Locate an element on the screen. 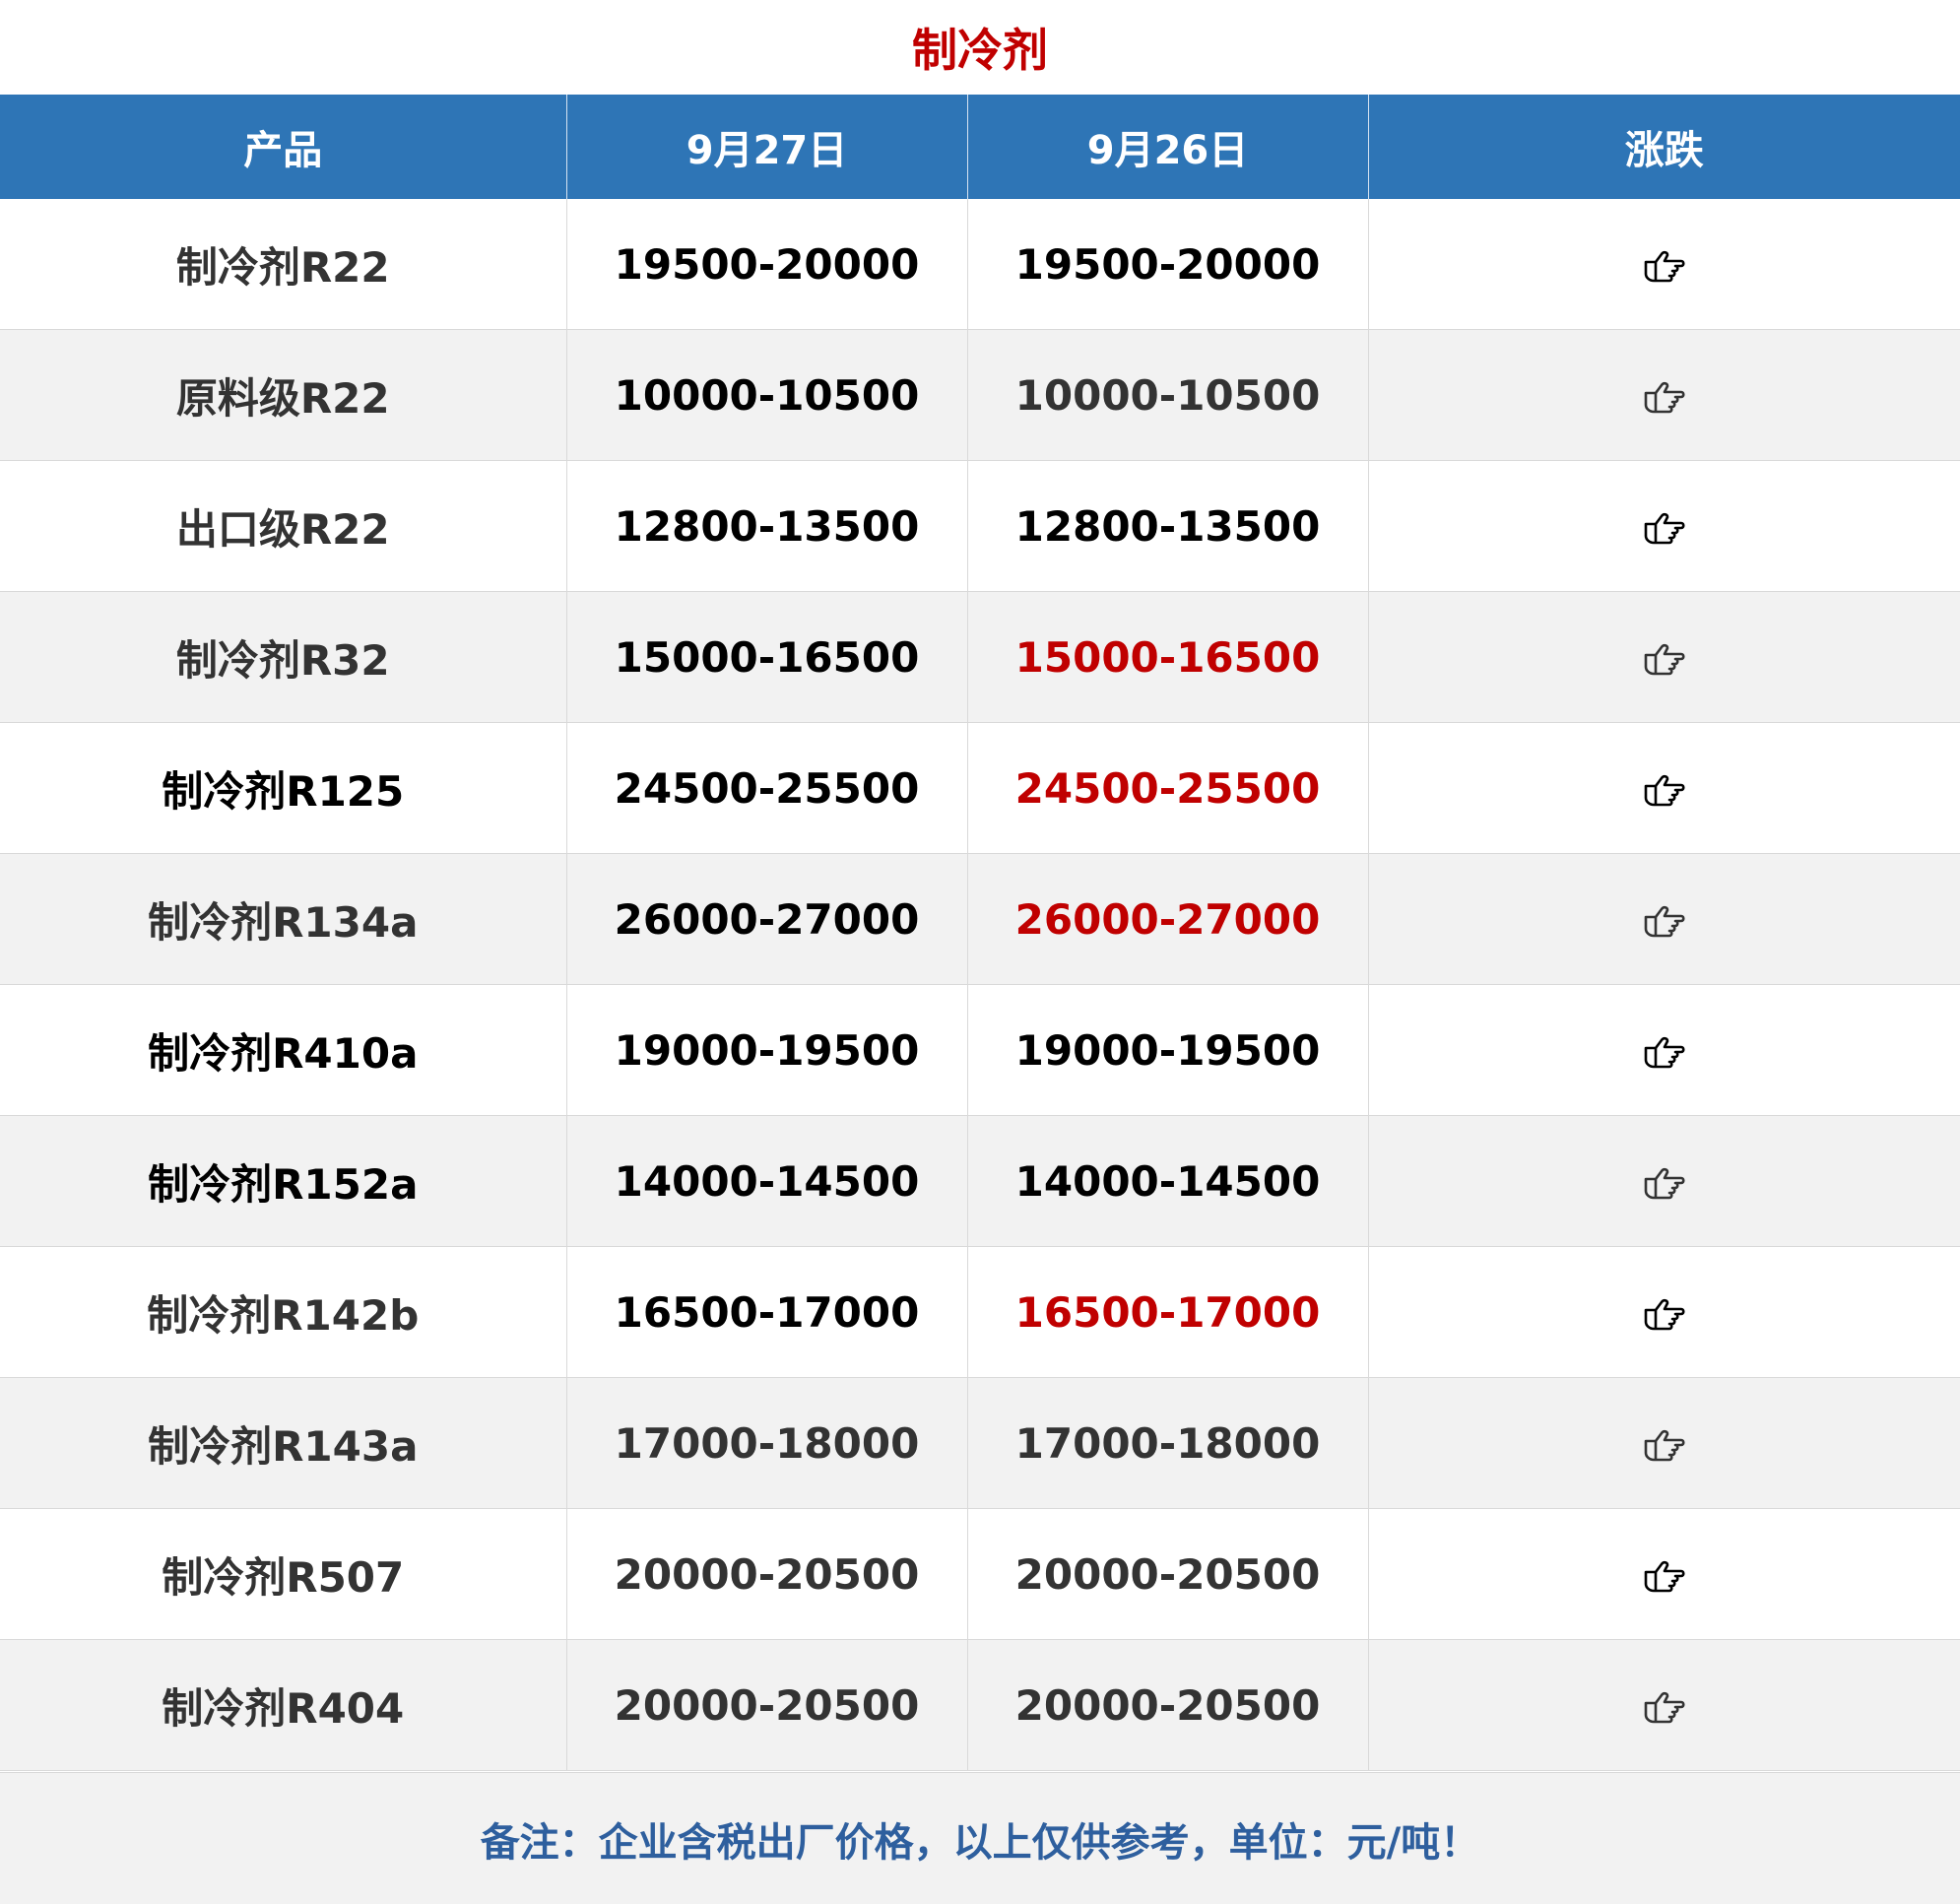  footer-note: 备注：企业含税出厂价格，以上仅供参考，单位：元/吨！ is located at coordinates (980, 1838).